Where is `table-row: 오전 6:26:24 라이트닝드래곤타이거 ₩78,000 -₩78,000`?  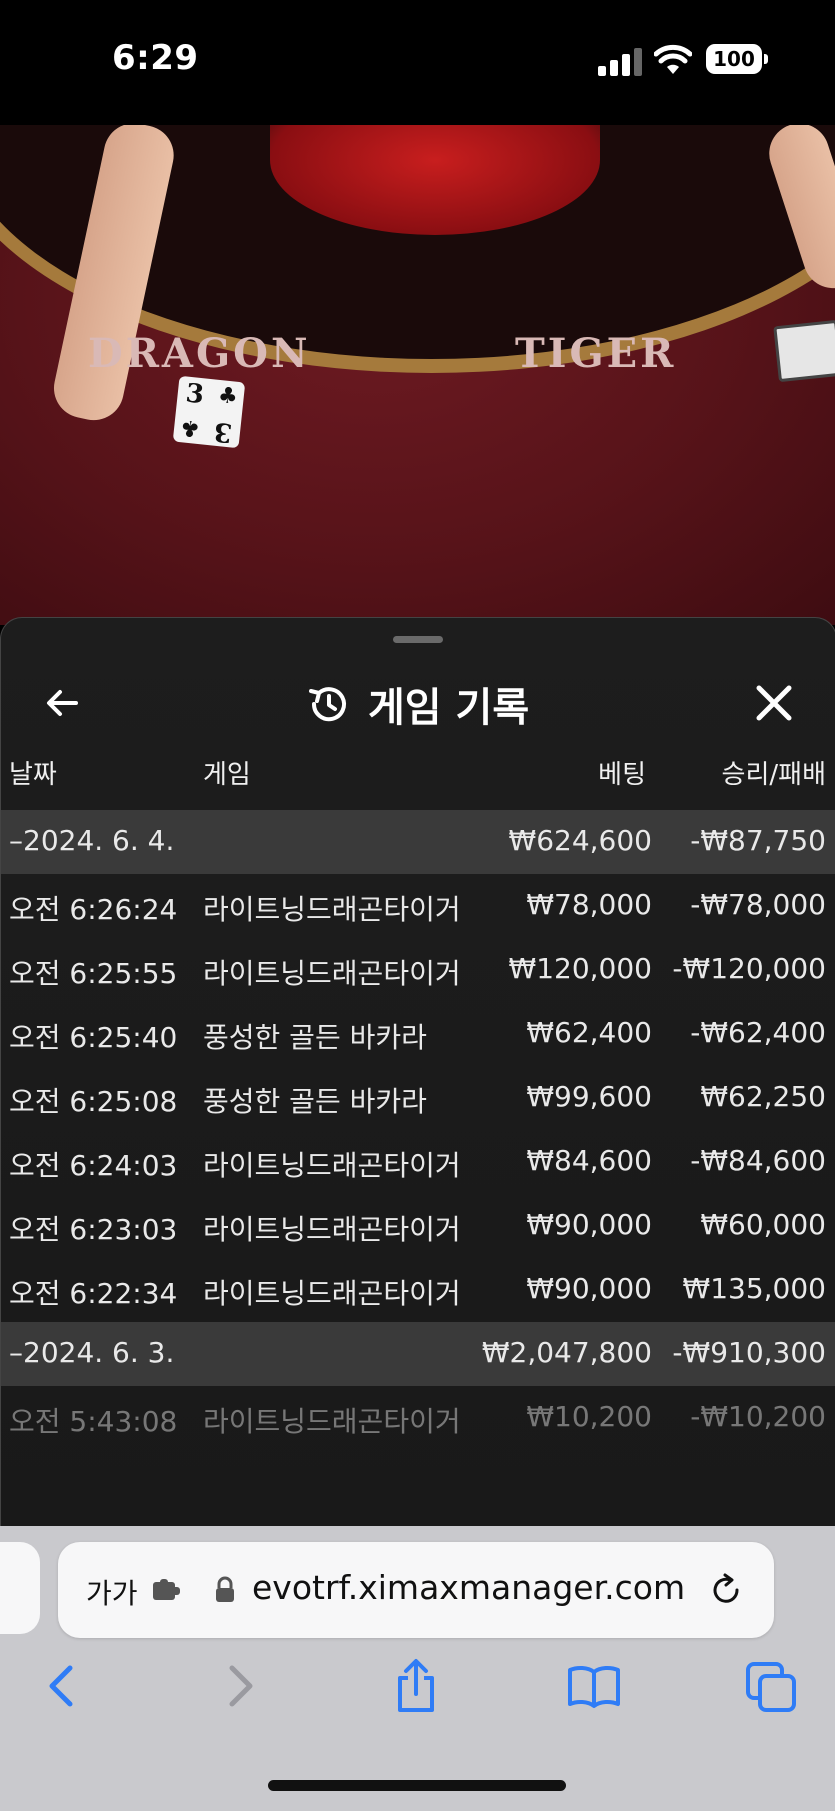
table-row: 오전 6:26:24 라이트닝드래곤타이거 ₩78,000 -₩78,000 is located at coordinates (418, 906).